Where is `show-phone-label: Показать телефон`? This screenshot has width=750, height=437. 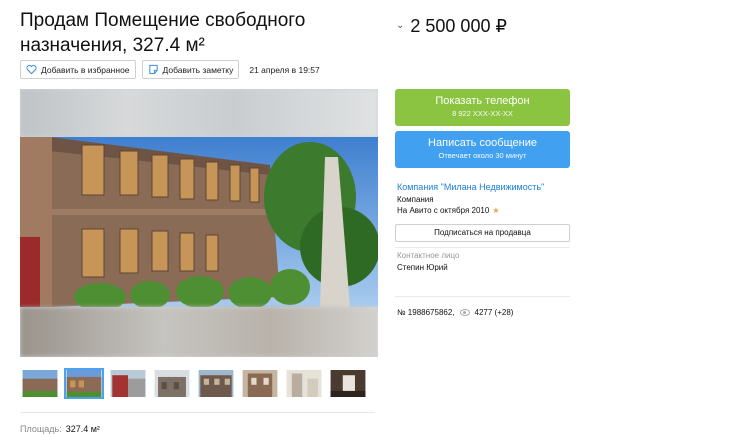 show-phone-label: Показать телефон is located at coordinates (482, 101).